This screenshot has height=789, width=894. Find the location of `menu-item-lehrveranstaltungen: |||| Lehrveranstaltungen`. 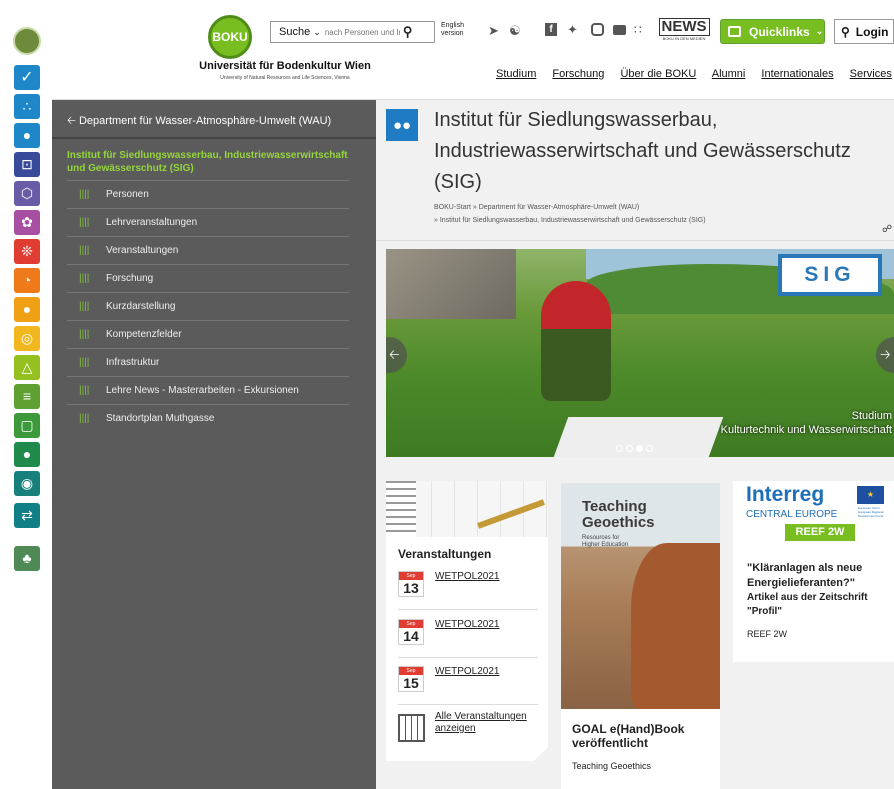

menu-item-lehrveranstaltungen: |||| Lehrveranstaltungen is located at coordinates (208, 222).